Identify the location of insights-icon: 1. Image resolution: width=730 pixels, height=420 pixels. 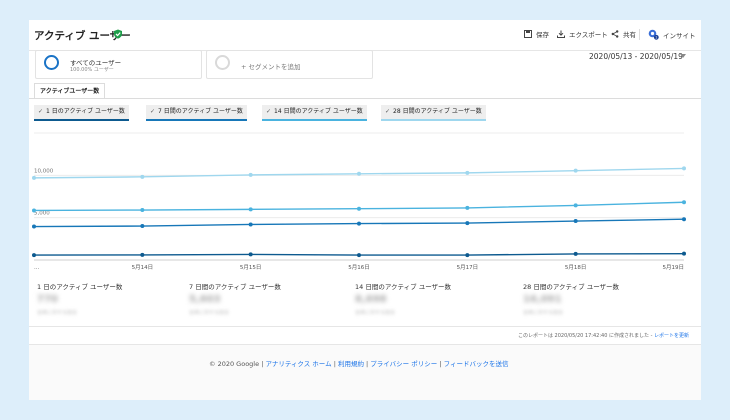
(653, 34).